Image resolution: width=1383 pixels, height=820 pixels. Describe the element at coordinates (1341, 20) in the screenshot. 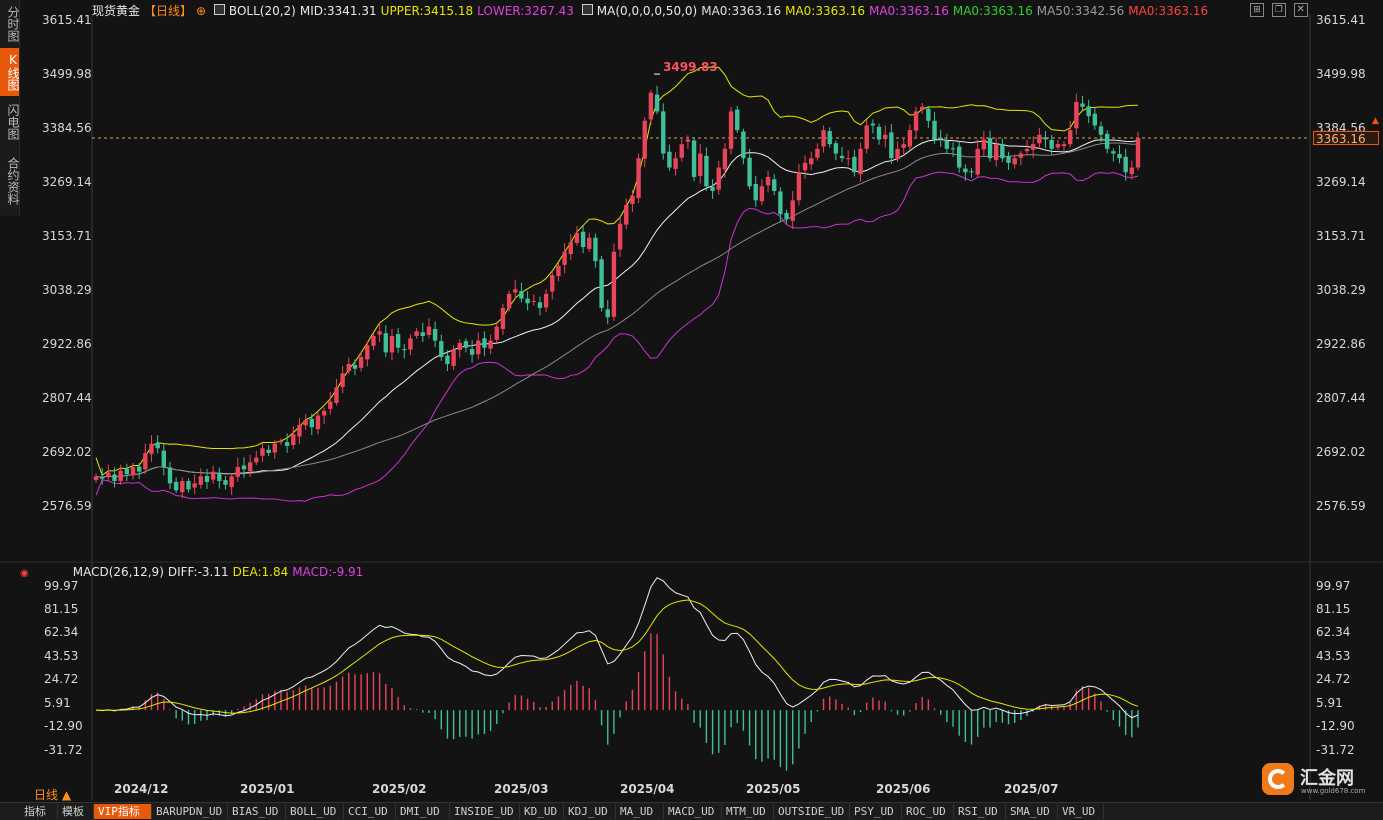

I see `right-price-tick: 3615.41` at that location.